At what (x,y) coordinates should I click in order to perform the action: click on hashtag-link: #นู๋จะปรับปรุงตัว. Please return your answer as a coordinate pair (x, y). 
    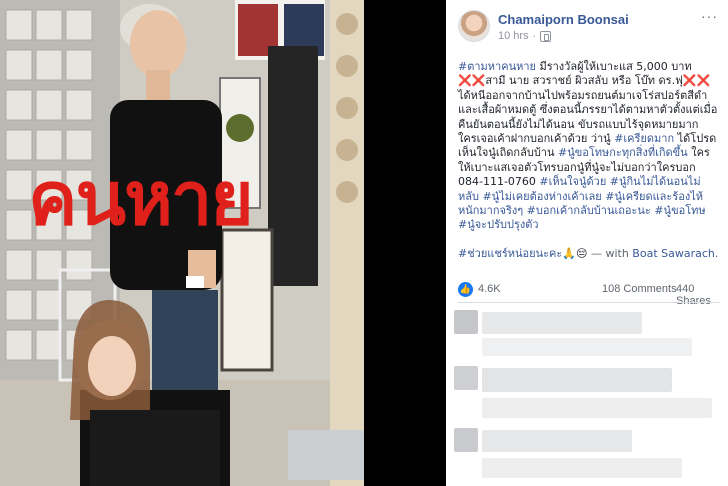
    Looking at the image, I should click on (498, 224).